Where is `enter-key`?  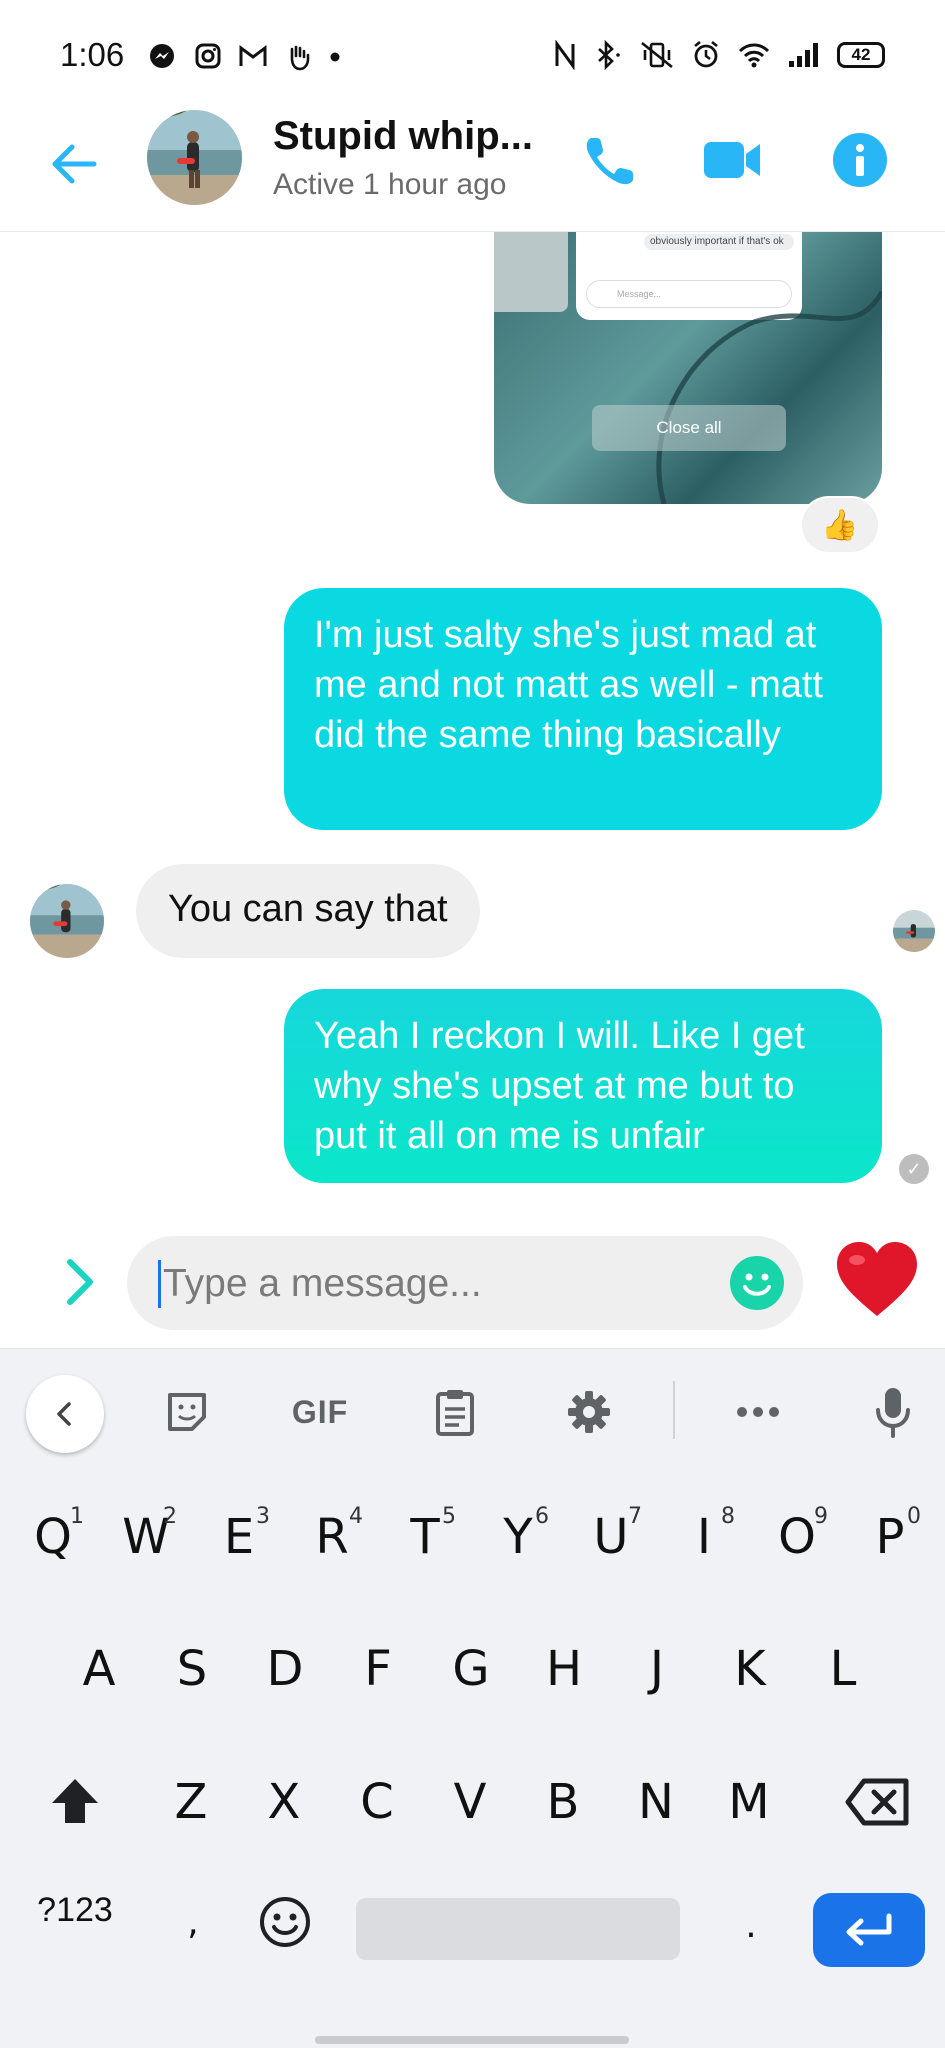 enter-key is located at coordinates (869, 1930).